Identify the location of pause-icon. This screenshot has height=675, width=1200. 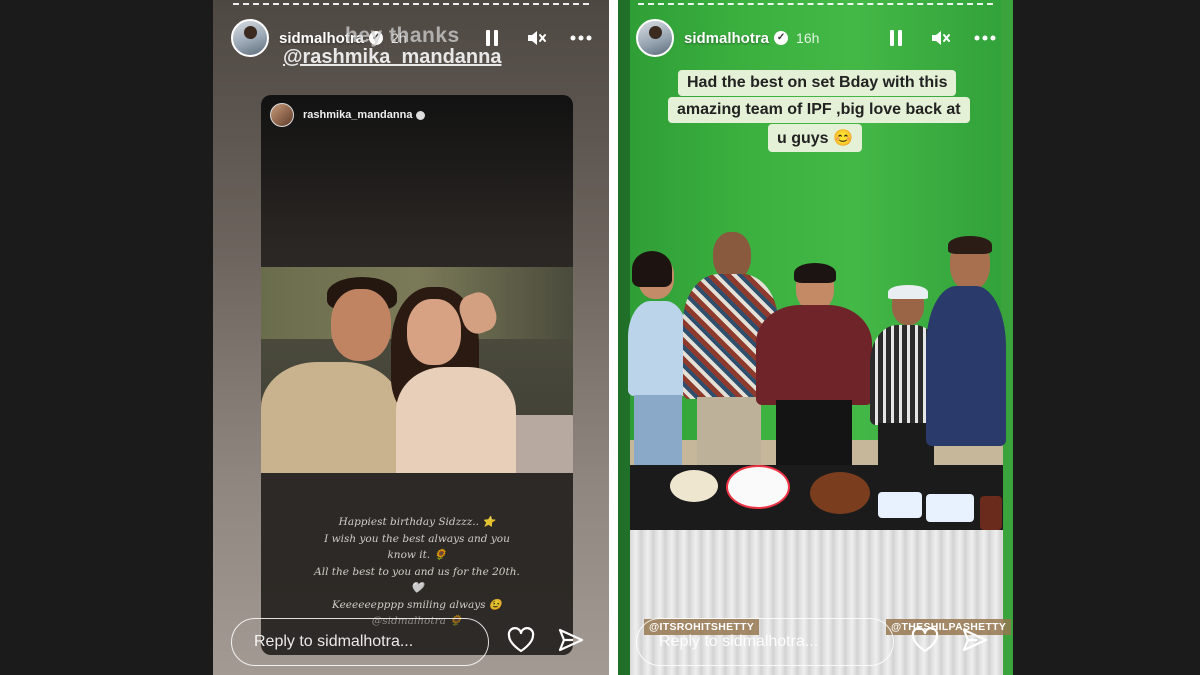
(896, 38).